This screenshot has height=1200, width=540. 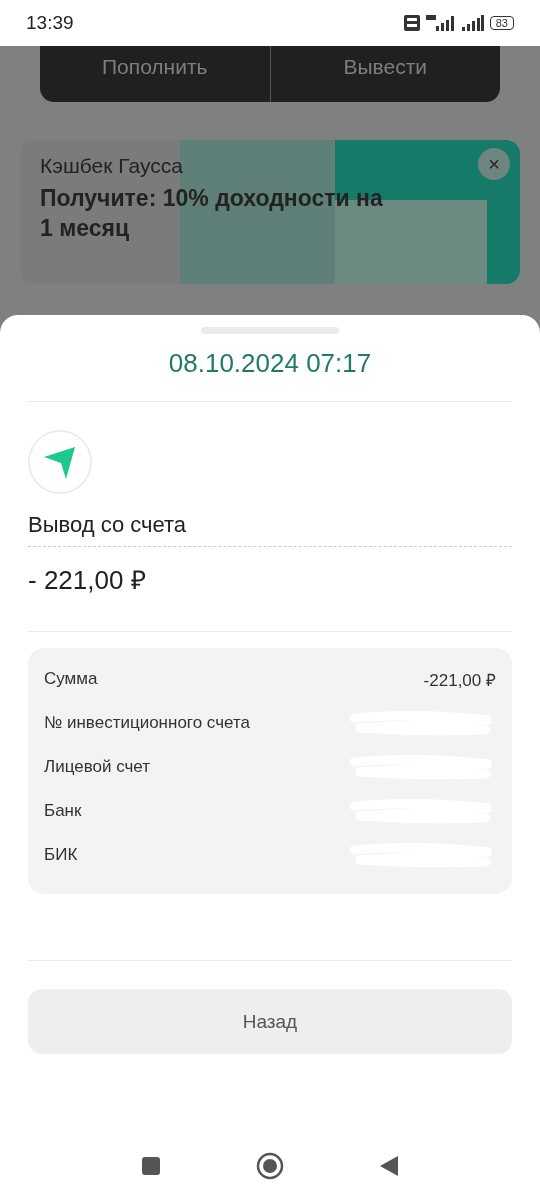 What do you see at coordinates (155, 74) in the screenshot?
I see `action-button: Пополнить` at bounding box center [155, 74].